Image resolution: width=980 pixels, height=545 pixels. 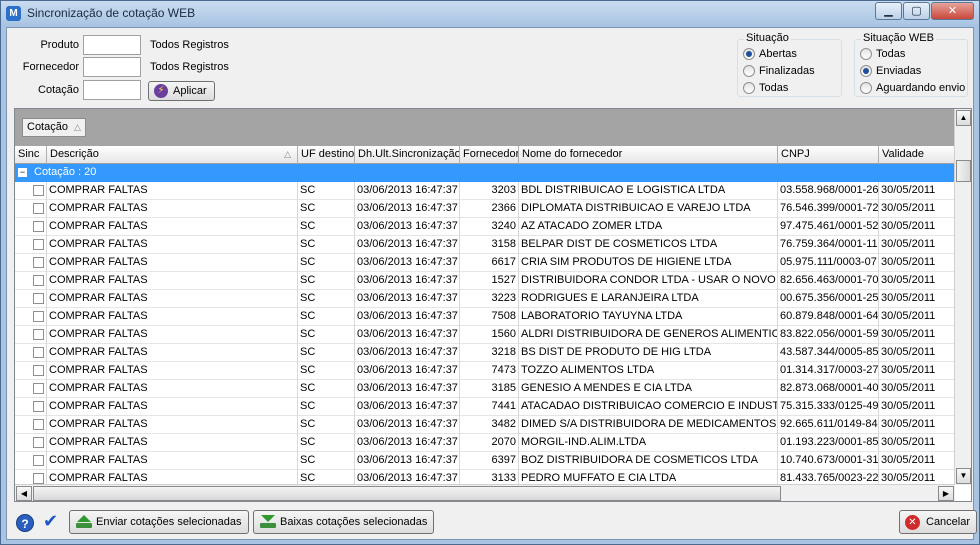 I want to click on maximize-button: ▢, so click(x=916, y=11).